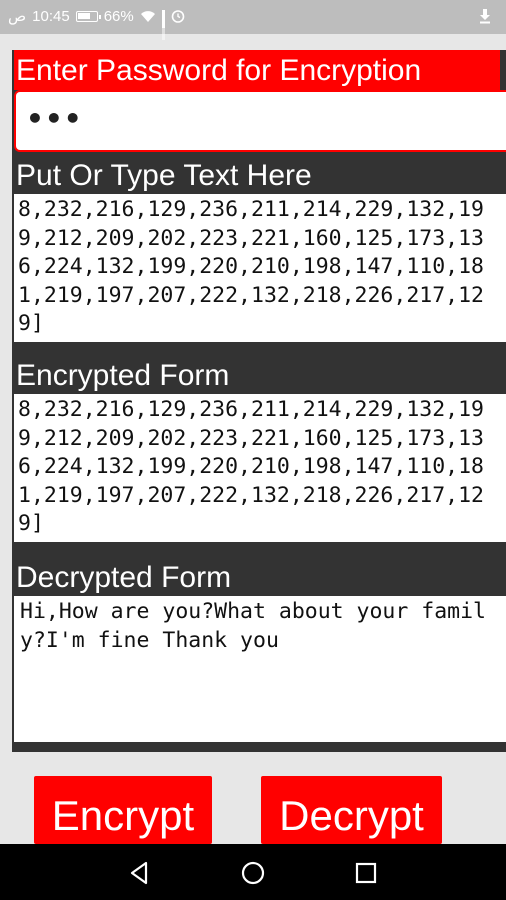 The width and height of the screenshot is (506, 900). What do you see at coordinates (260, 374) in the screenshot?
I see `encrypted-label: Encrypted Form` at bounding box center [260, 374].